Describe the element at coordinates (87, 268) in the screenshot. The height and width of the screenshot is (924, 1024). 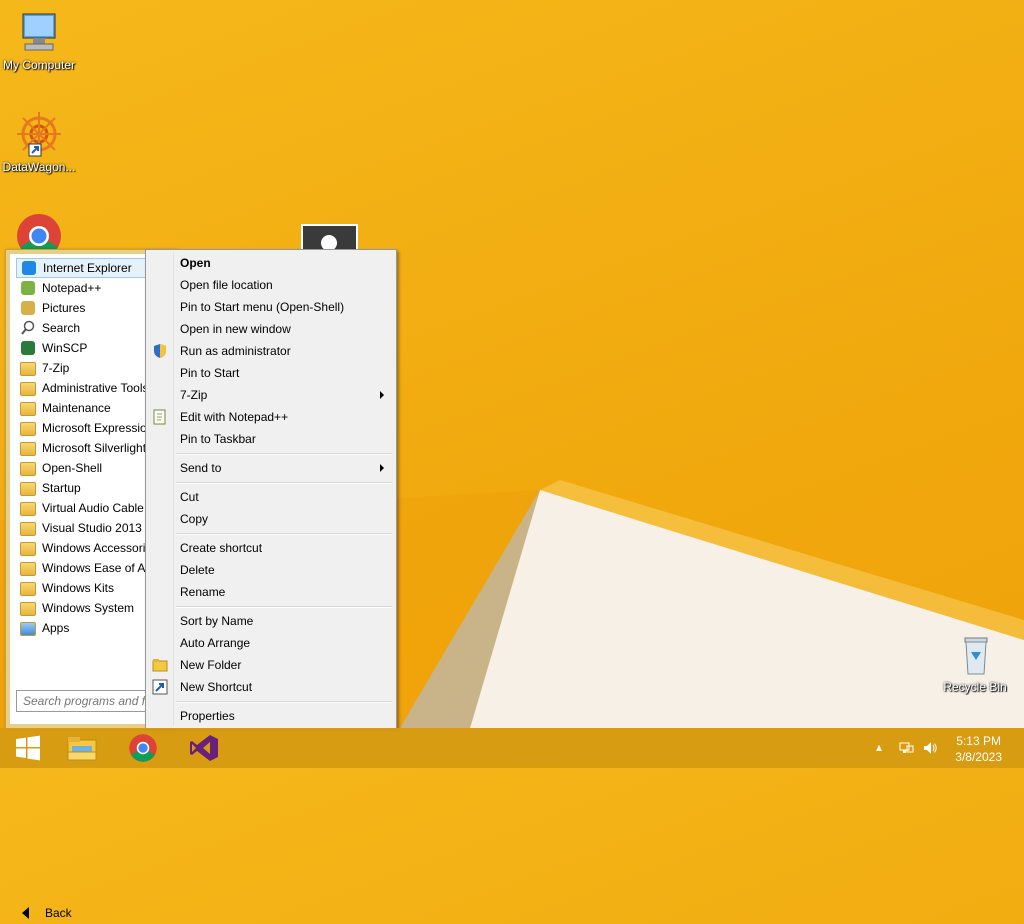
I see `program-label: Internet Explorer` at that location.